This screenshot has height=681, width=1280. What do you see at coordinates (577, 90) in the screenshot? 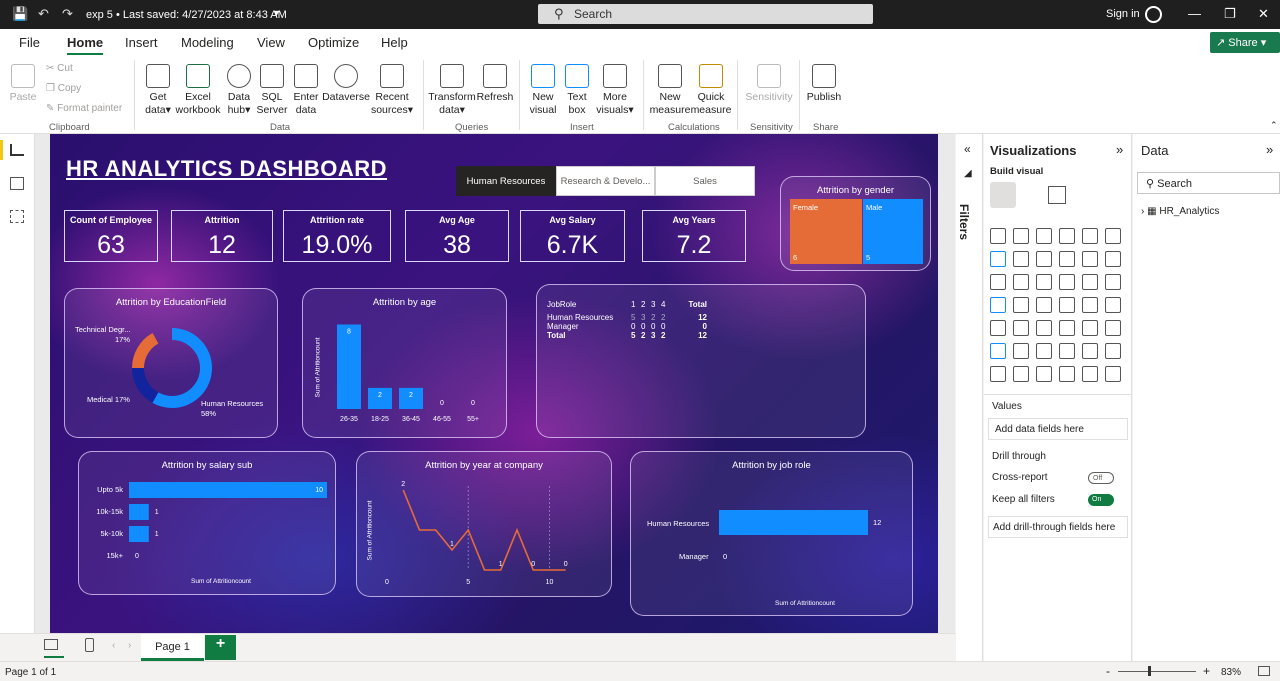
I see `text-box-button: Text box` at bounding box center [577, 90].